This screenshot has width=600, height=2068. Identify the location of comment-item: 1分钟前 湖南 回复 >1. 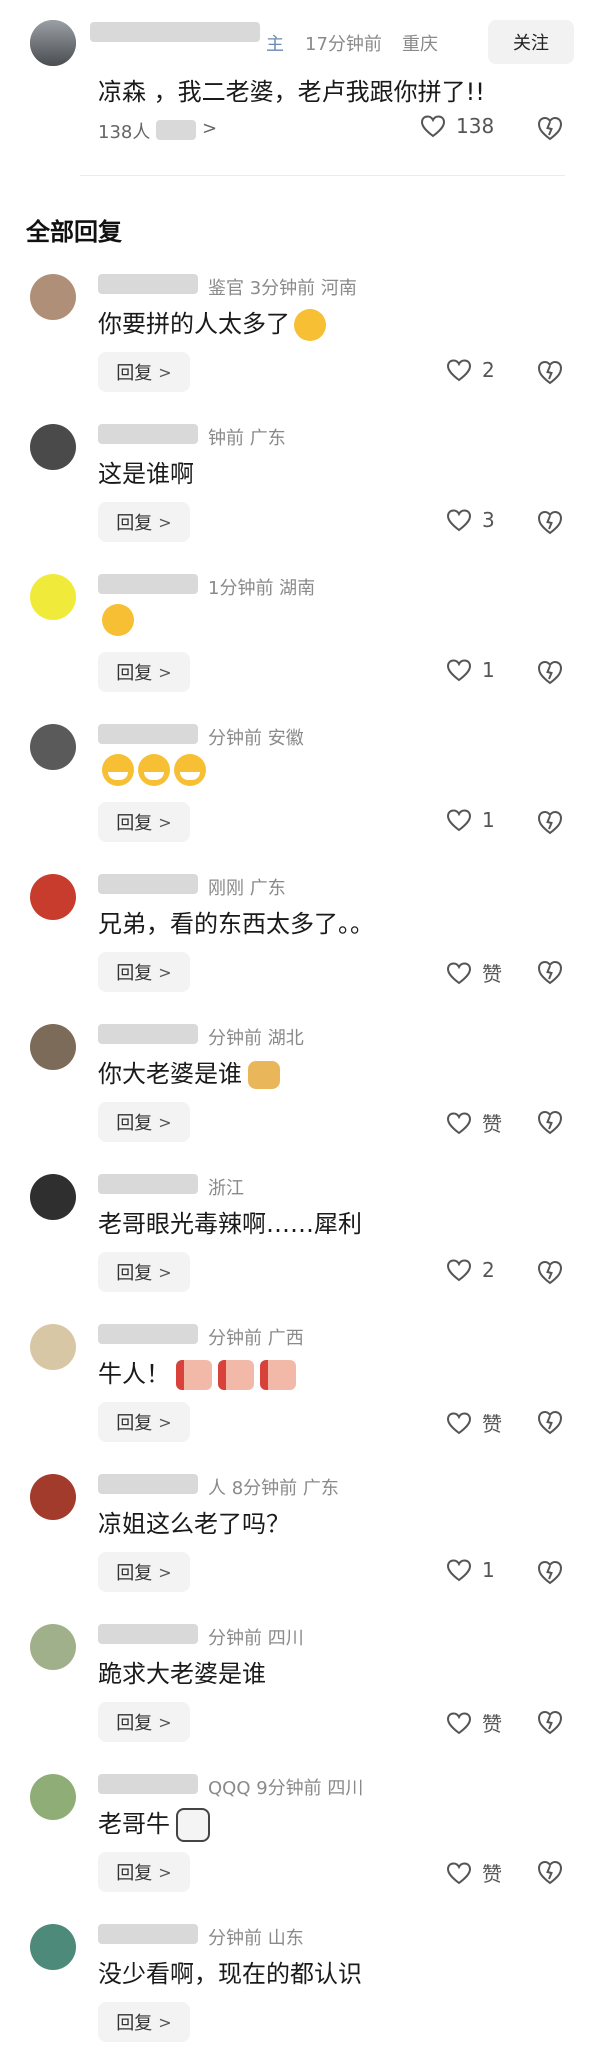
(300, 643).